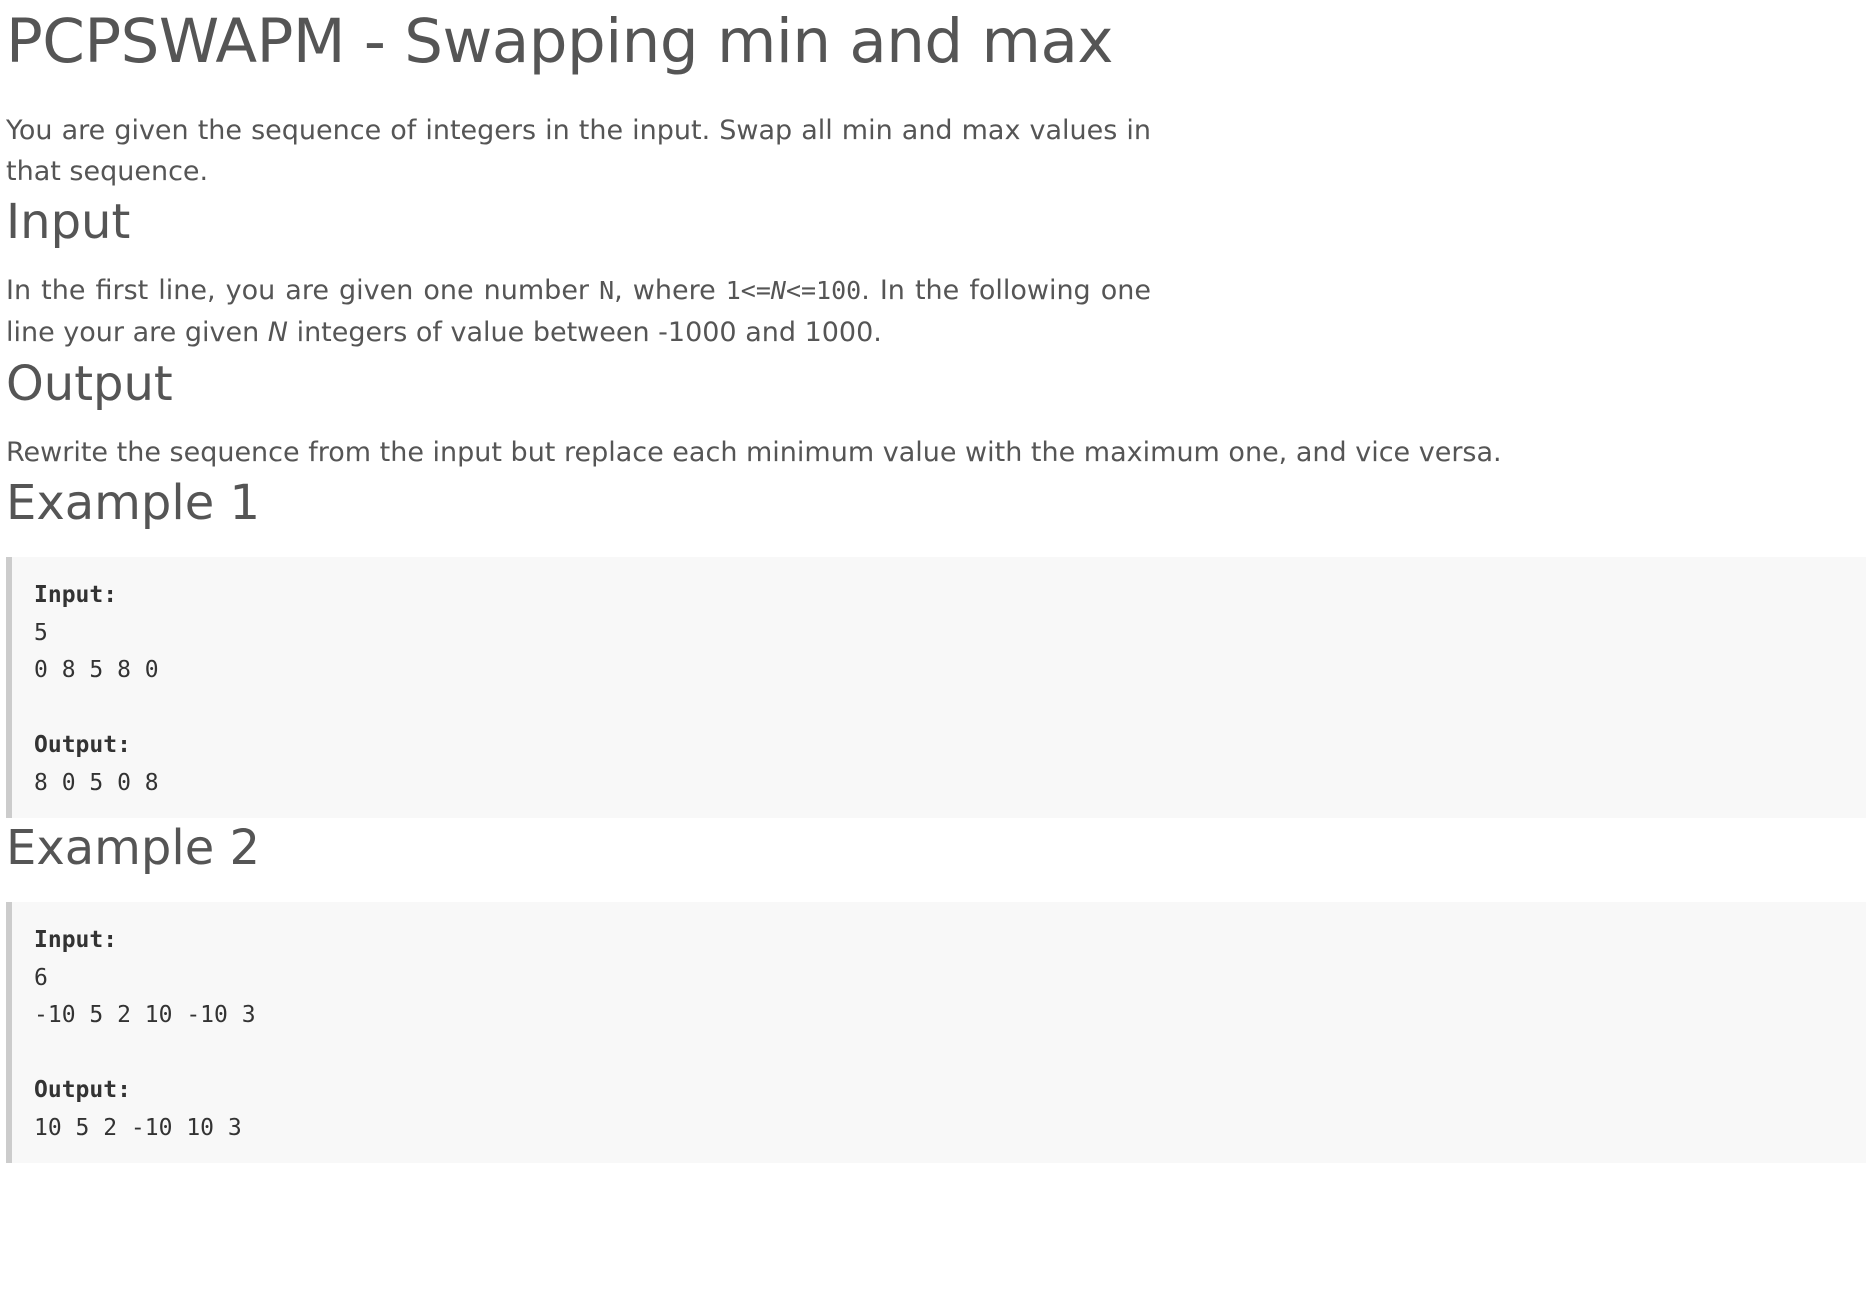  What do you see at coordinates (277, 332) in the screenshot?
I see `var-n: N` at bounding box center [277, 332].